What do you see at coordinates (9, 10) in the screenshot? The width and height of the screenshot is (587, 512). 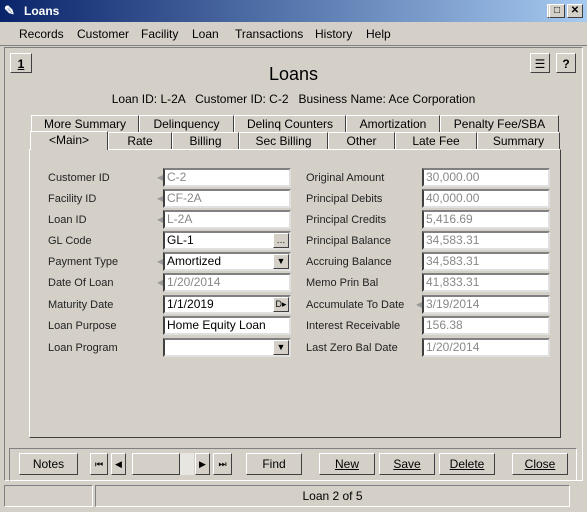 I see `app-icon: ✎` at bounding box center [9, 10].